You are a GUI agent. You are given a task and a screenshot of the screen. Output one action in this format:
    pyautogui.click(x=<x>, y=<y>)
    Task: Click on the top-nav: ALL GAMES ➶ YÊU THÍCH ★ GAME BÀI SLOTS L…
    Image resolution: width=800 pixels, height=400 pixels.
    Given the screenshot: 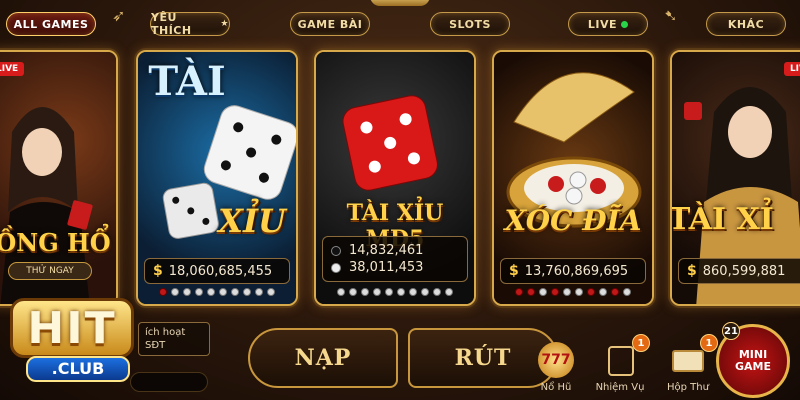 What is the action you would take?
    pyautogui.click(x=400, y=22)
    